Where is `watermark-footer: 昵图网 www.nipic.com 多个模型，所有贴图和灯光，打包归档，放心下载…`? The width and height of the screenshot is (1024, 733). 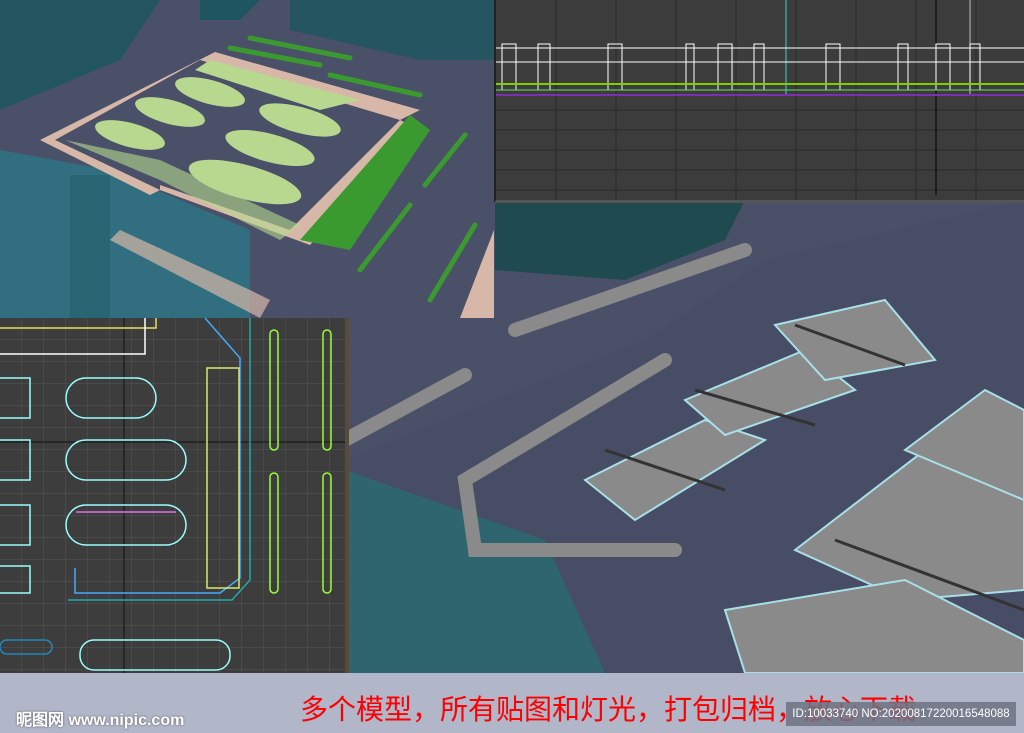 watermark-footer: 昵图网 www.nipic.com 多个模型，所有贴图和灯光，打包归档，放心下载… is located at coordinates (512, 703).